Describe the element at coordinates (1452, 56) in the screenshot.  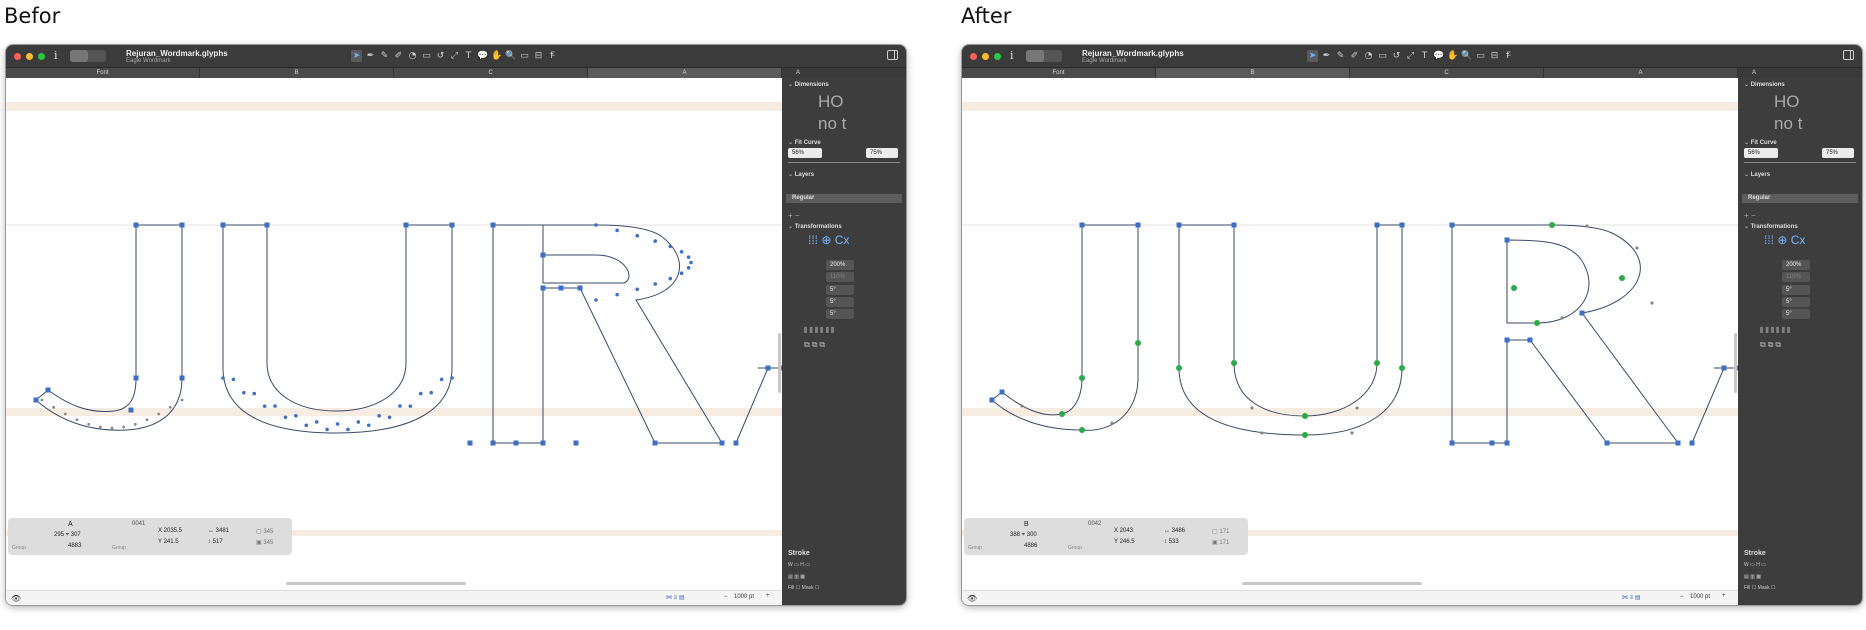
I see `hand-tool-icon: ✋` at that location.